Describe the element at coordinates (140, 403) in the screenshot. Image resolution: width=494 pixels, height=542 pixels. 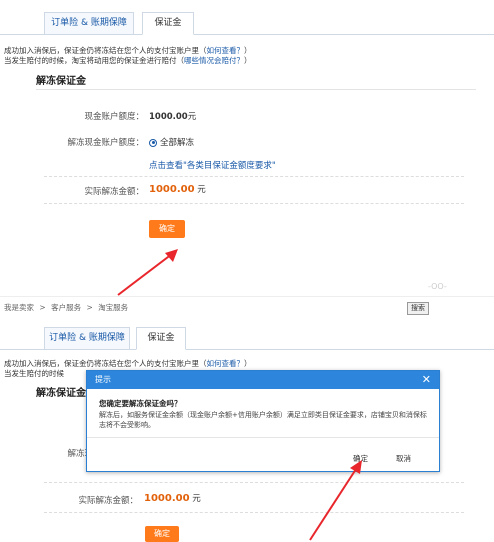
I see `dialog-question: 您确定要解冻保证金吗？` at that location.